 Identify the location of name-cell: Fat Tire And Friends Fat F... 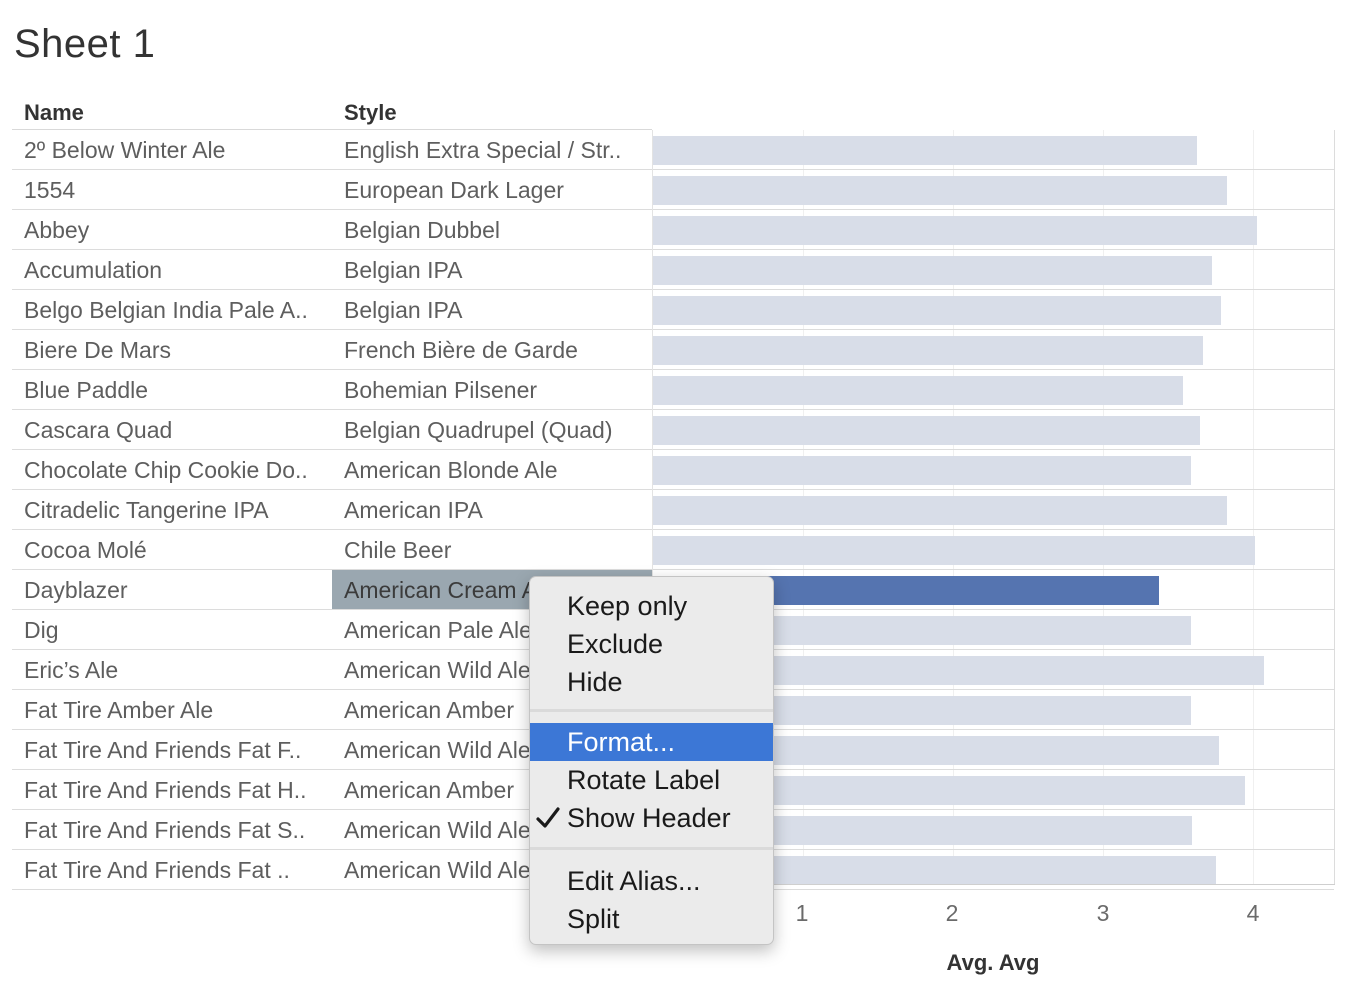
(179, 749).